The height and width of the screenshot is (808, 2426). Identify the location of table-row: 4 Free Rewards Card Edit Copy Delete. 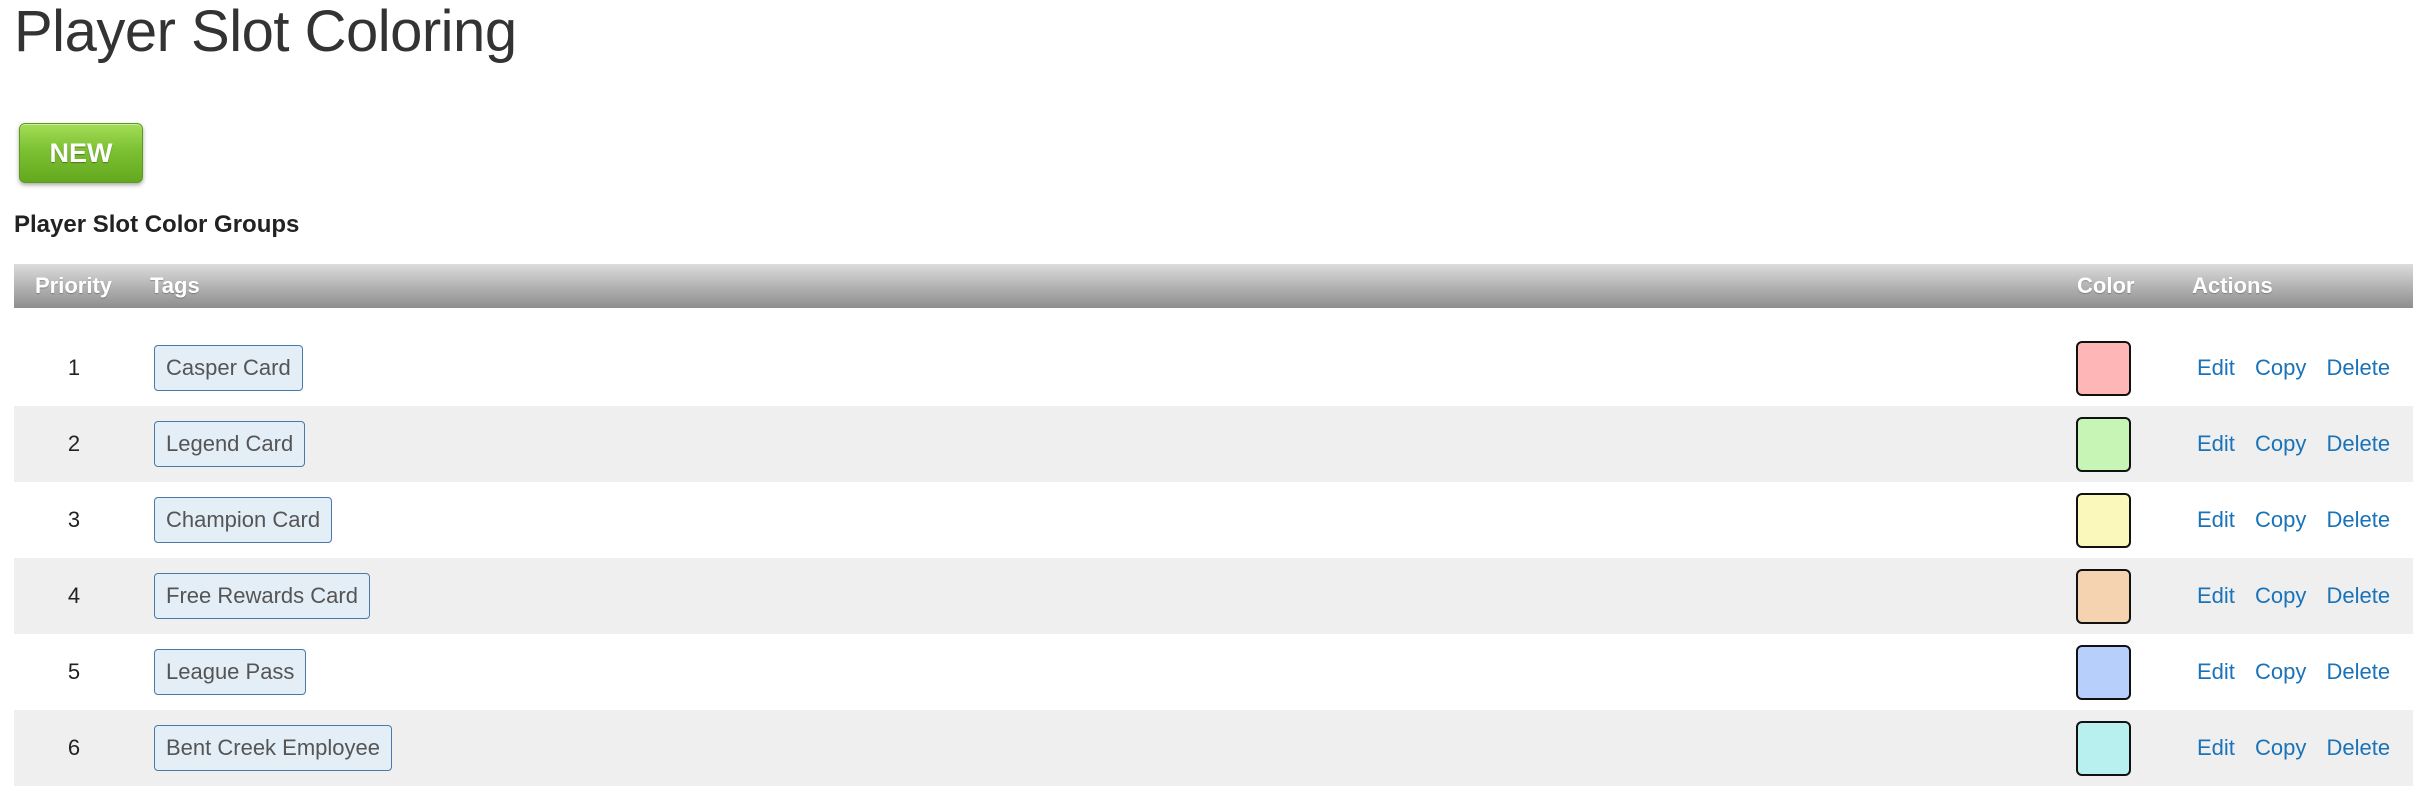
(1213, 596).